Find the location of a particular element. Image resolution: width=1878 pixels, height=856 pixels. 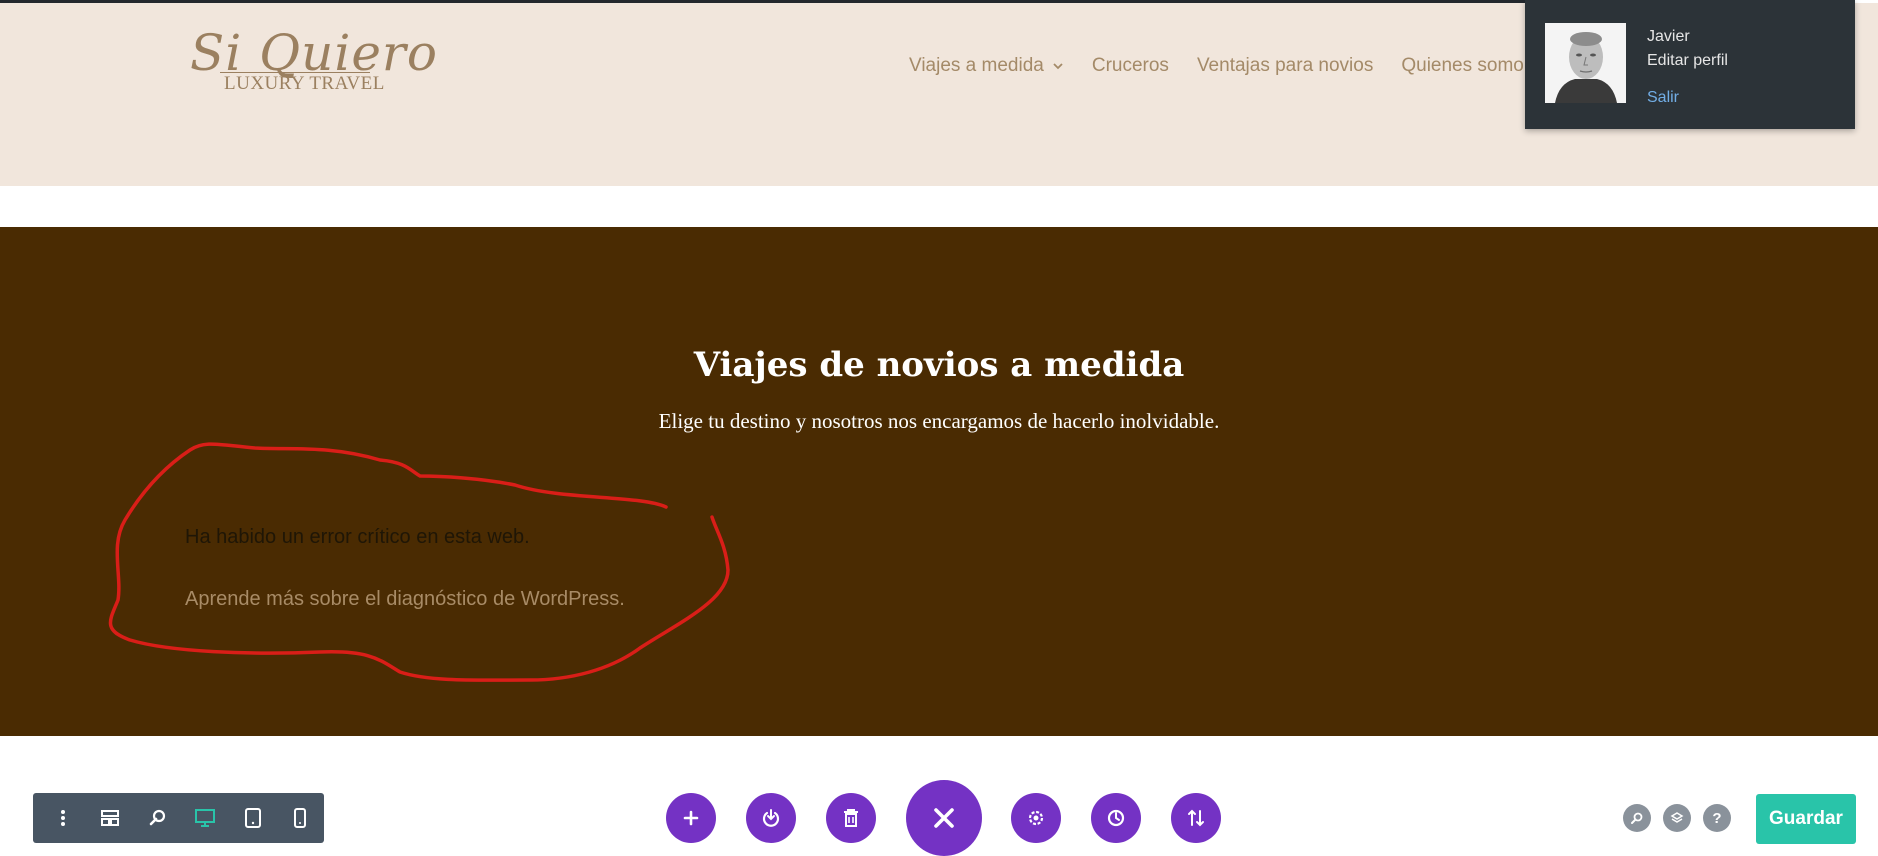

phone-icon is located at coordinates (300, 818).